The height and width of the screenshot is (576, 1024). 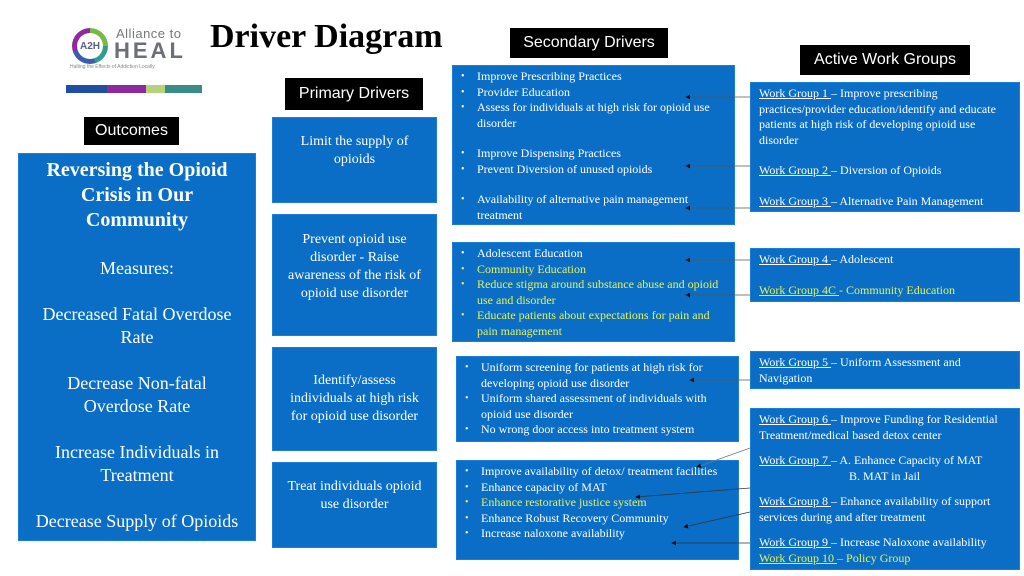 What do you see at coordinates (897, 289) in the screenshot?
I see `work-group-desc: - Community Education` at bounding box center [897, 289].